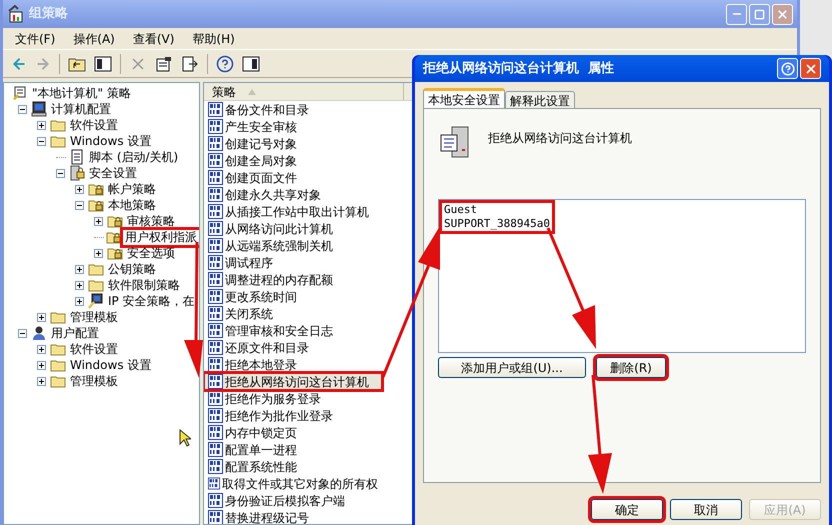 The image size is (832, 525). Describe the element at coordinates (293, 483) in the screenshot. I see `policy-row: 取得文件或其它对象的所有权` at that location.